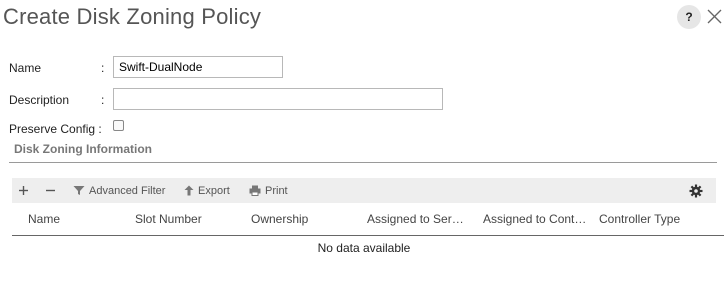 This screenshot has height=294, width=728. What do you see at coordinates (83, 149) in the screenshot?
I see `section-header: Disk Zoning Information` at bounding box center [83, 149].